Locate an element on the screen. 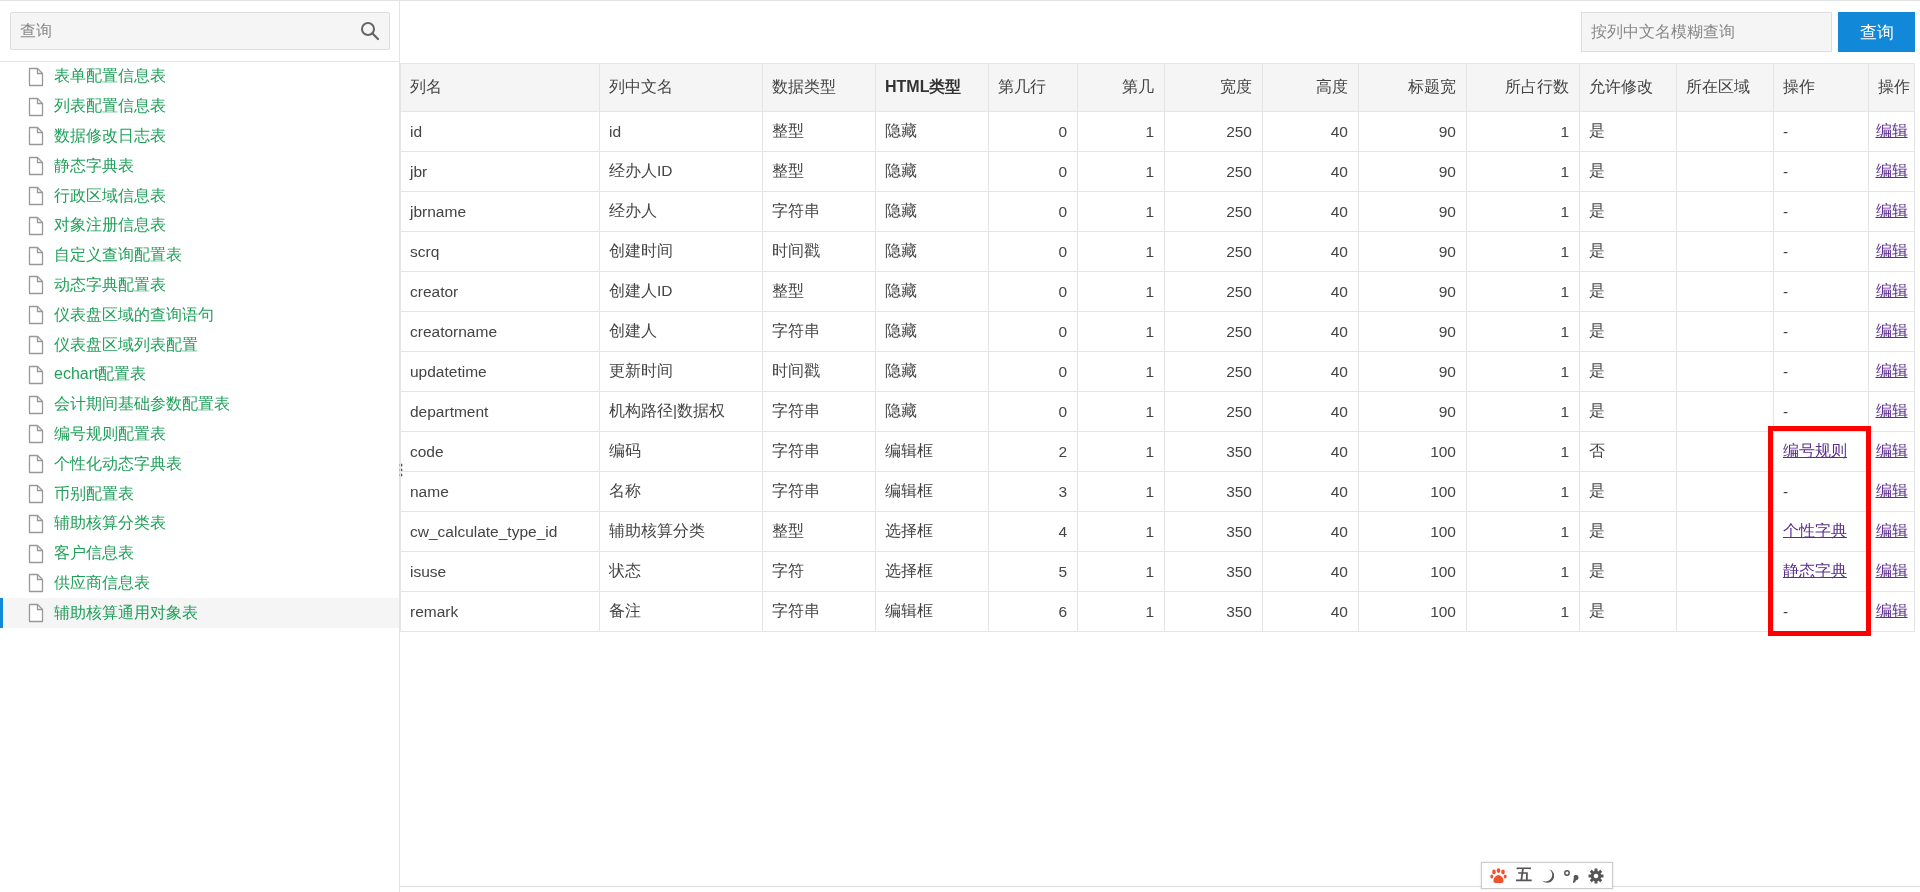 This screenshot has width=1920, height=892. table-cell: cw_calculate_type_id is located at coordinates (500, 531).